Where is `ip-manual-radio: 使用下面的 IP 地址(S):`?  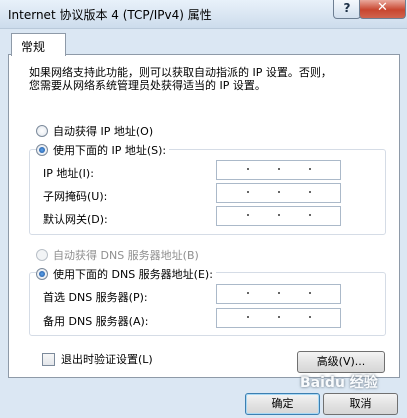 ip-manual-radio: 使用下面的 IP 地址(S): is located at coordinates (103, 150).